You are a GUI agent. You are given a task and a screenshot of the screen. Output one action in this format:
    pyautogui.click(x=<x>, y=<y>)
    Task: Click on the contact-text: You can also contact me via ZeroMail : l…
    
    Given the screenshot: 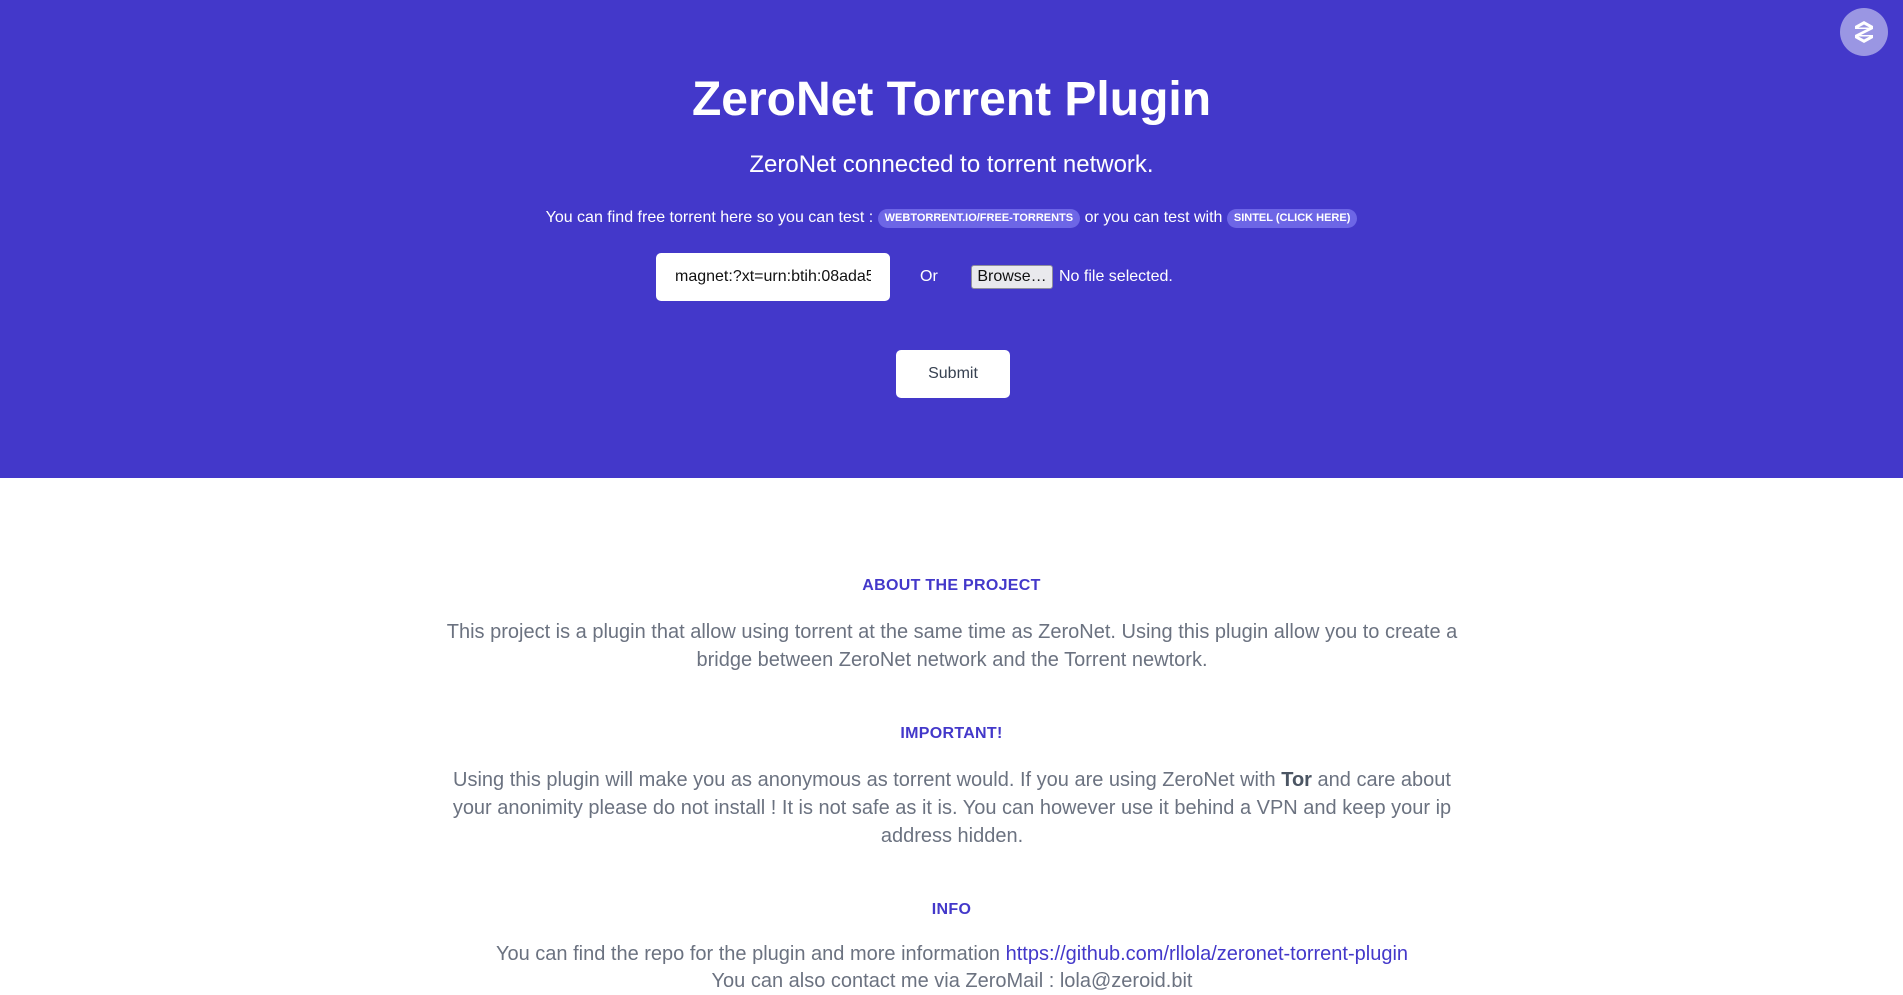 What is the action you would take?
    pyautogui.click(x=952, y=981)
    